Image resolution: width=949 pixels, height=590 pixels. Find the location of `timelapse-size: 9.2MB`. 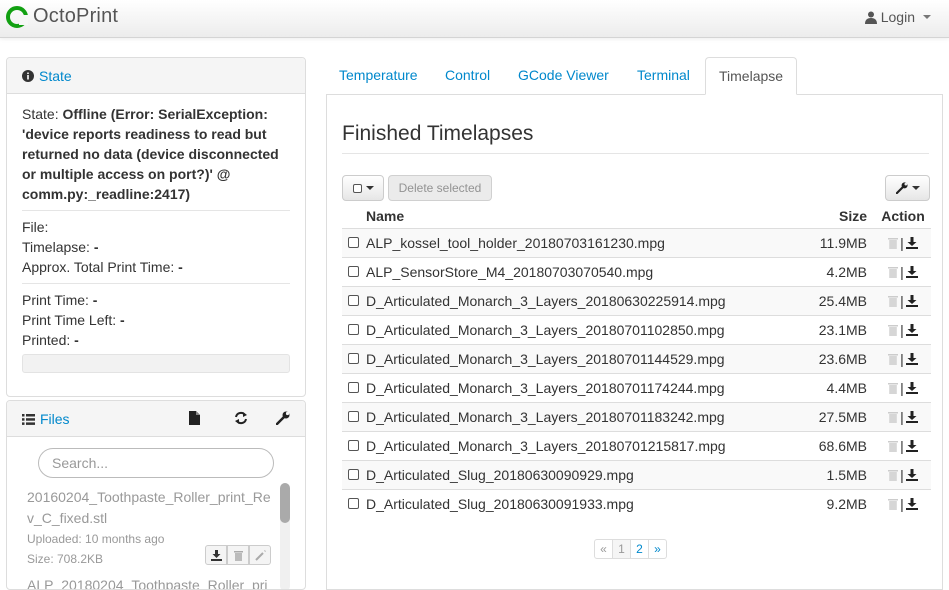

timelapse-size: 9.2MB is located at coordinates (835, 503).